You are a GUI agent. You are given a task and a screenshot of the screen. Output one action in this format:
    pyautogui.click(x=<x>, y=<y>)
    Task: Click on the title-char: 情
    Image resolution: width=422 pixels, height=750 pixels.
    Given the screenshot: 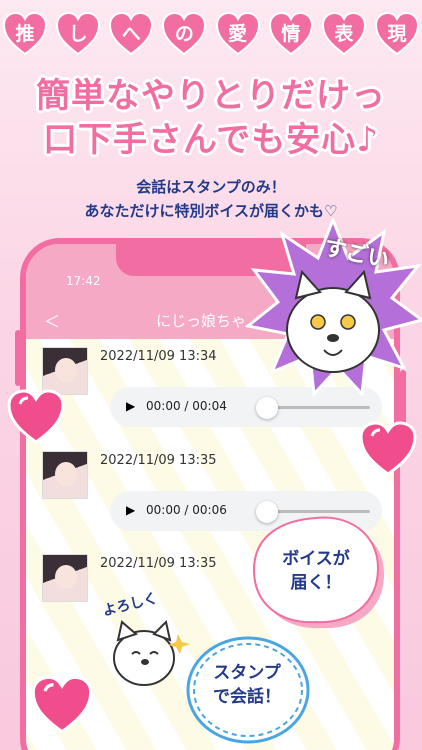 What is the action you would take?
    pyautogui.click(x=291, y=34)
    